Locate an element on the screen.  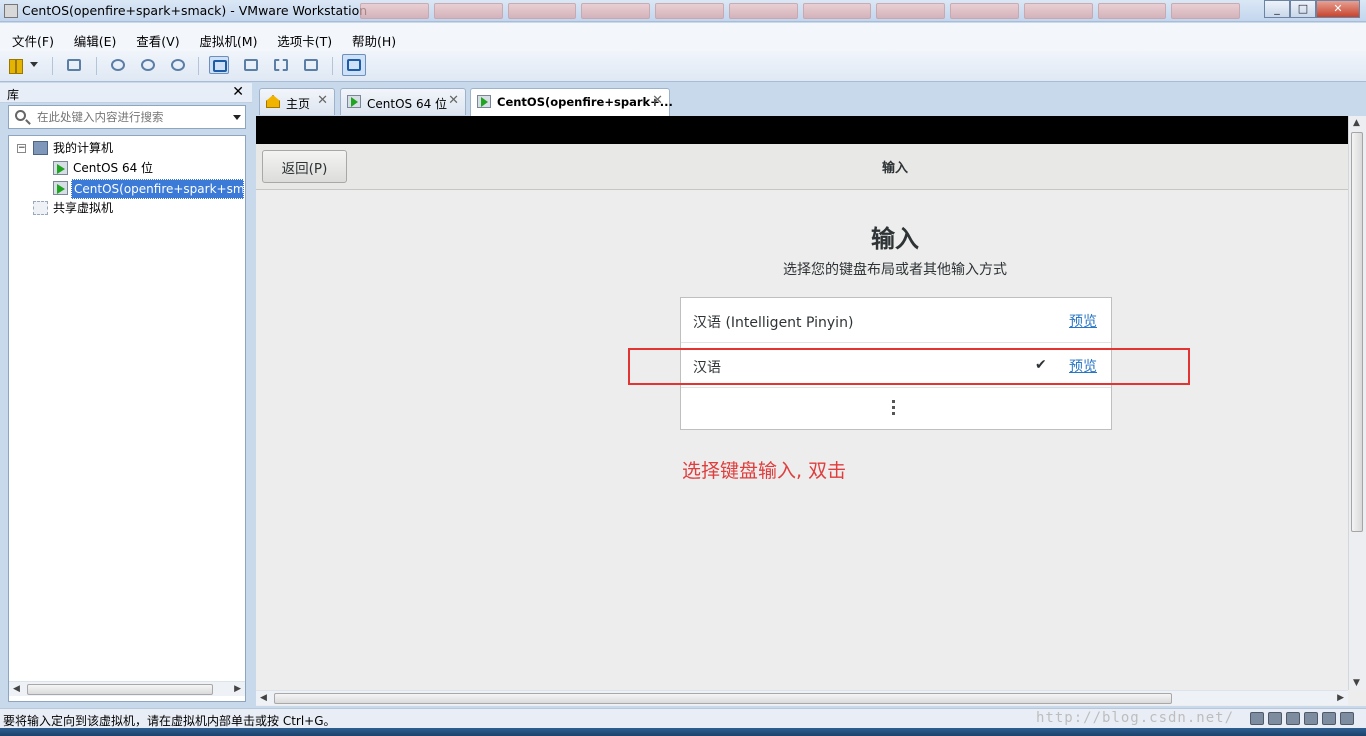
scroll-down-icon: ▼ is located at coordinates (1356, 683).